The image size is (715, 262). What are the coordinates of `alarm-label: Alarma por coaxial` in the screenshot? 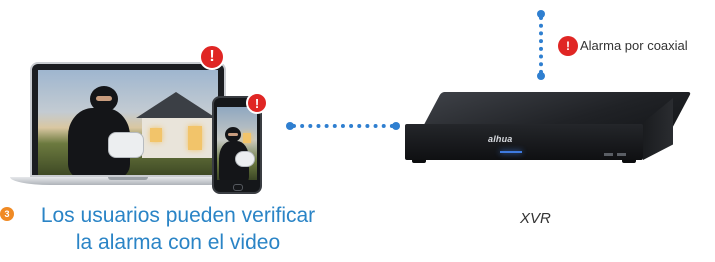 It's located at (634, 45).